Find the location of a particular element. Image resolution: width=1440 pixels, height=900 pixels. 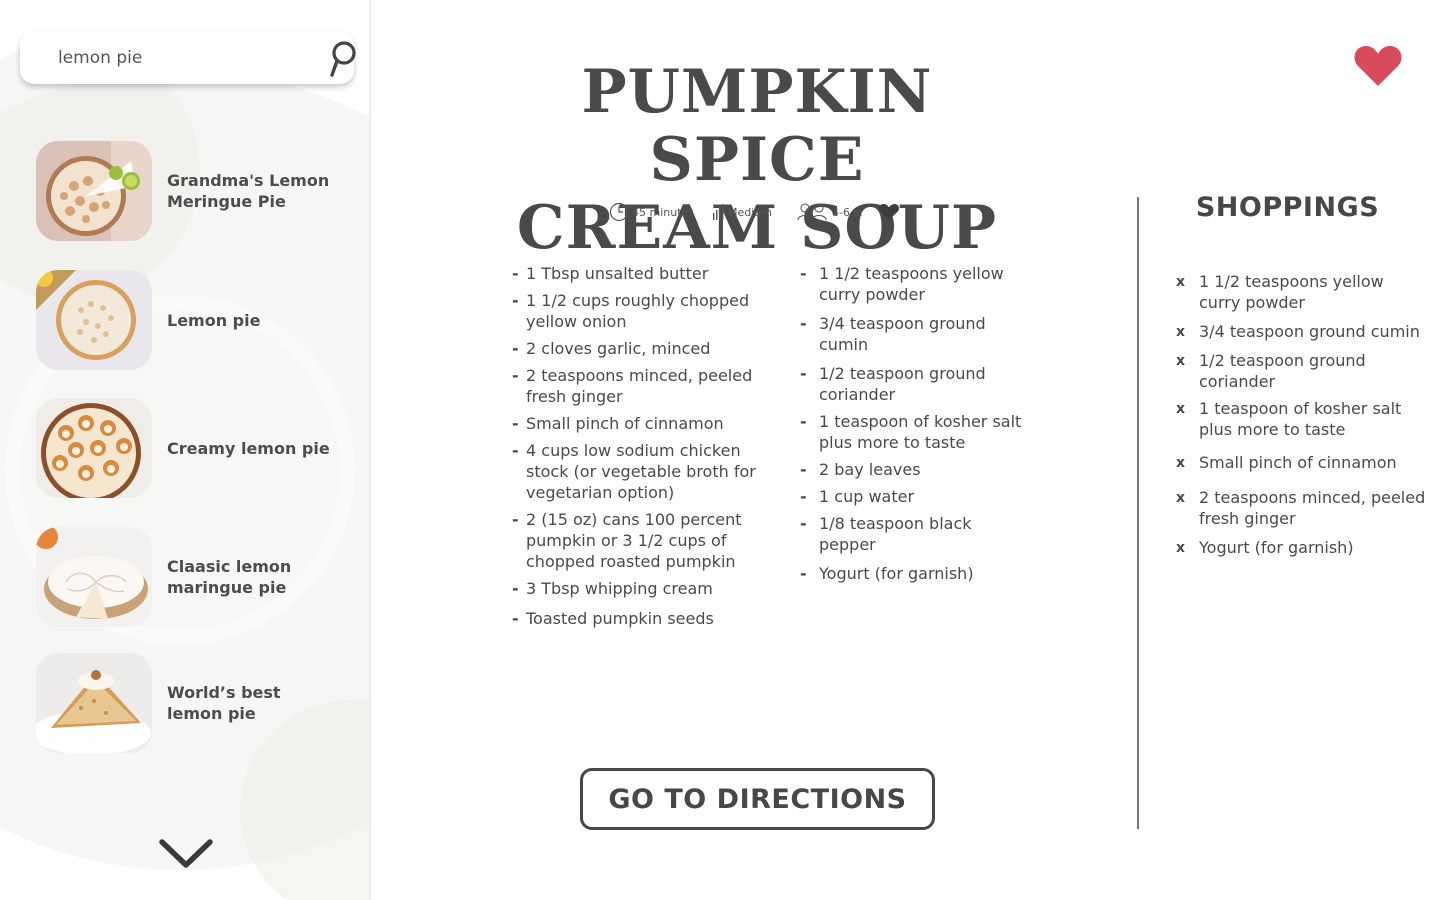

servings-text: 4-6 ± is located at coordinates (847, 212).